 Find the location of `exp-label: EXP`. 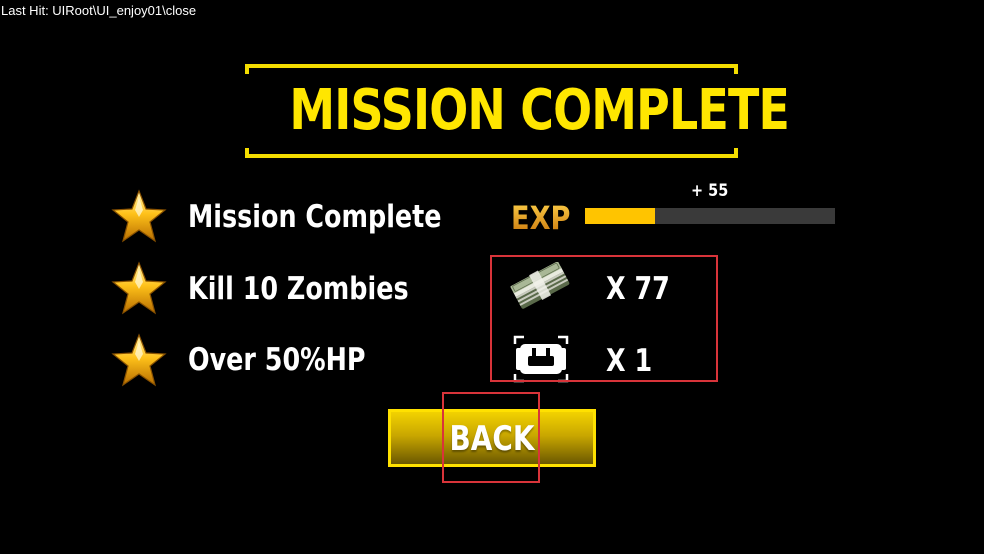

exp-label: EXP is located at coordinates (541, 218).